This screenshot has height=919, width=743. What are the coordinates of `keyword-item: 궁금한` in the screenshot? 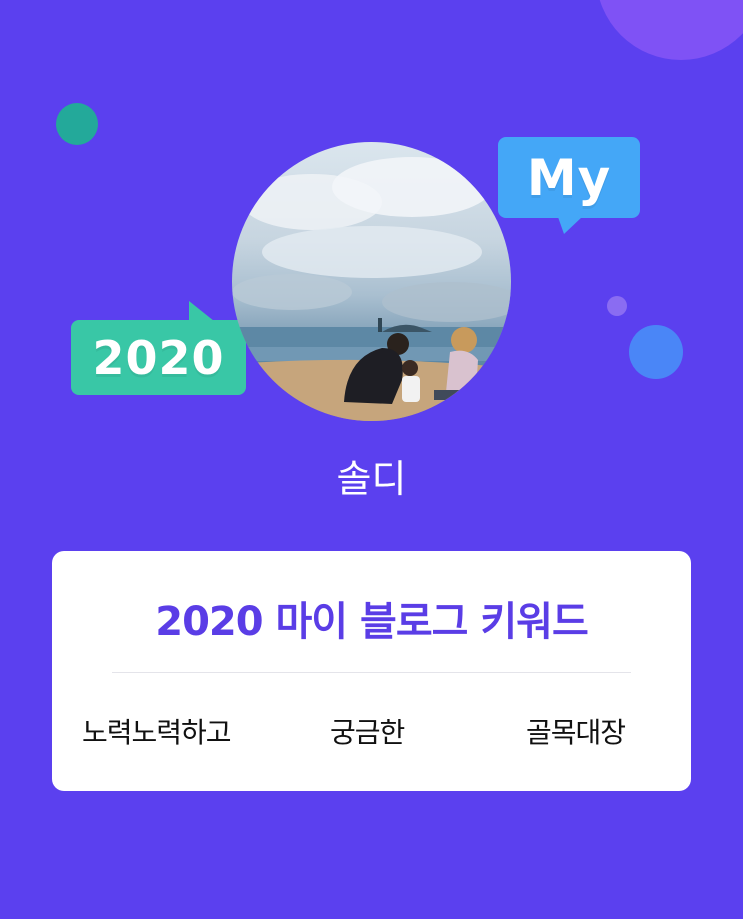 It's located at (367, 732).